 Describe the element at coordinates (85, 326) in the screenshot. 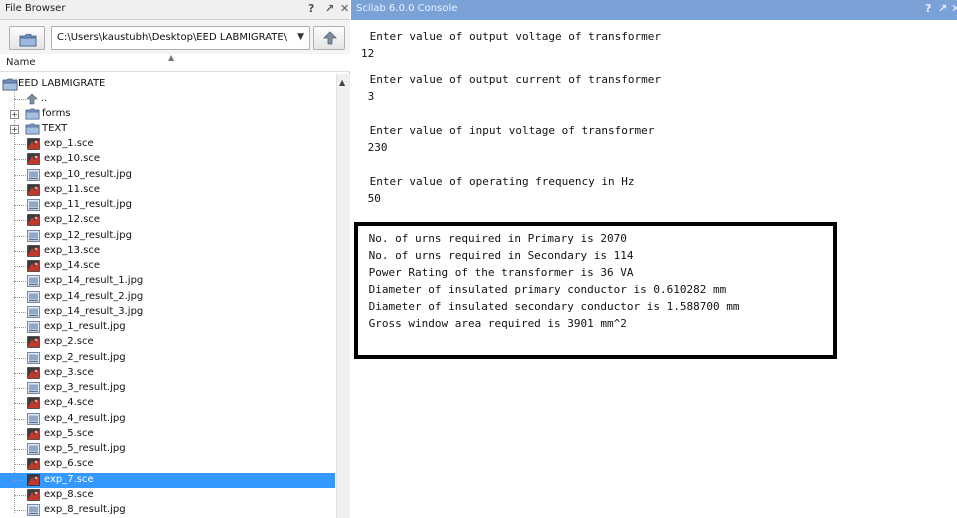

I see `tree-file-label: exp_1_result.jpg` at that location.